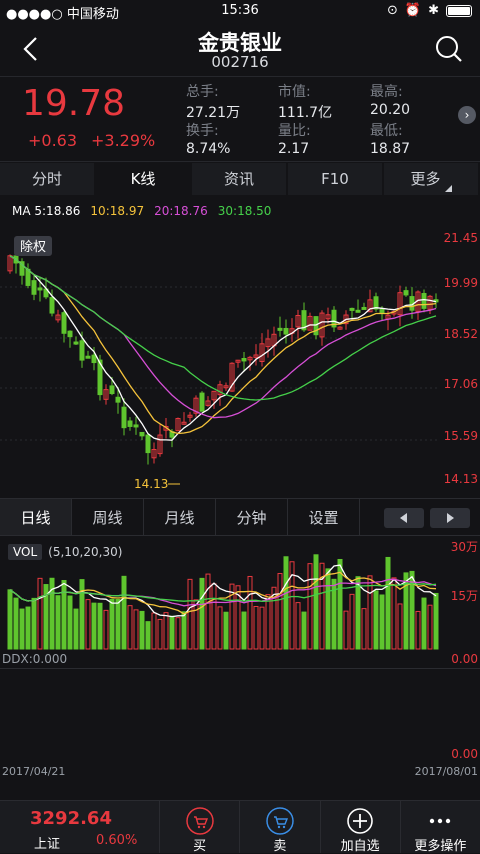 This screenshot has width=480, height=854. I want to click on chevron-right-icon: ›, so click(467, 115).